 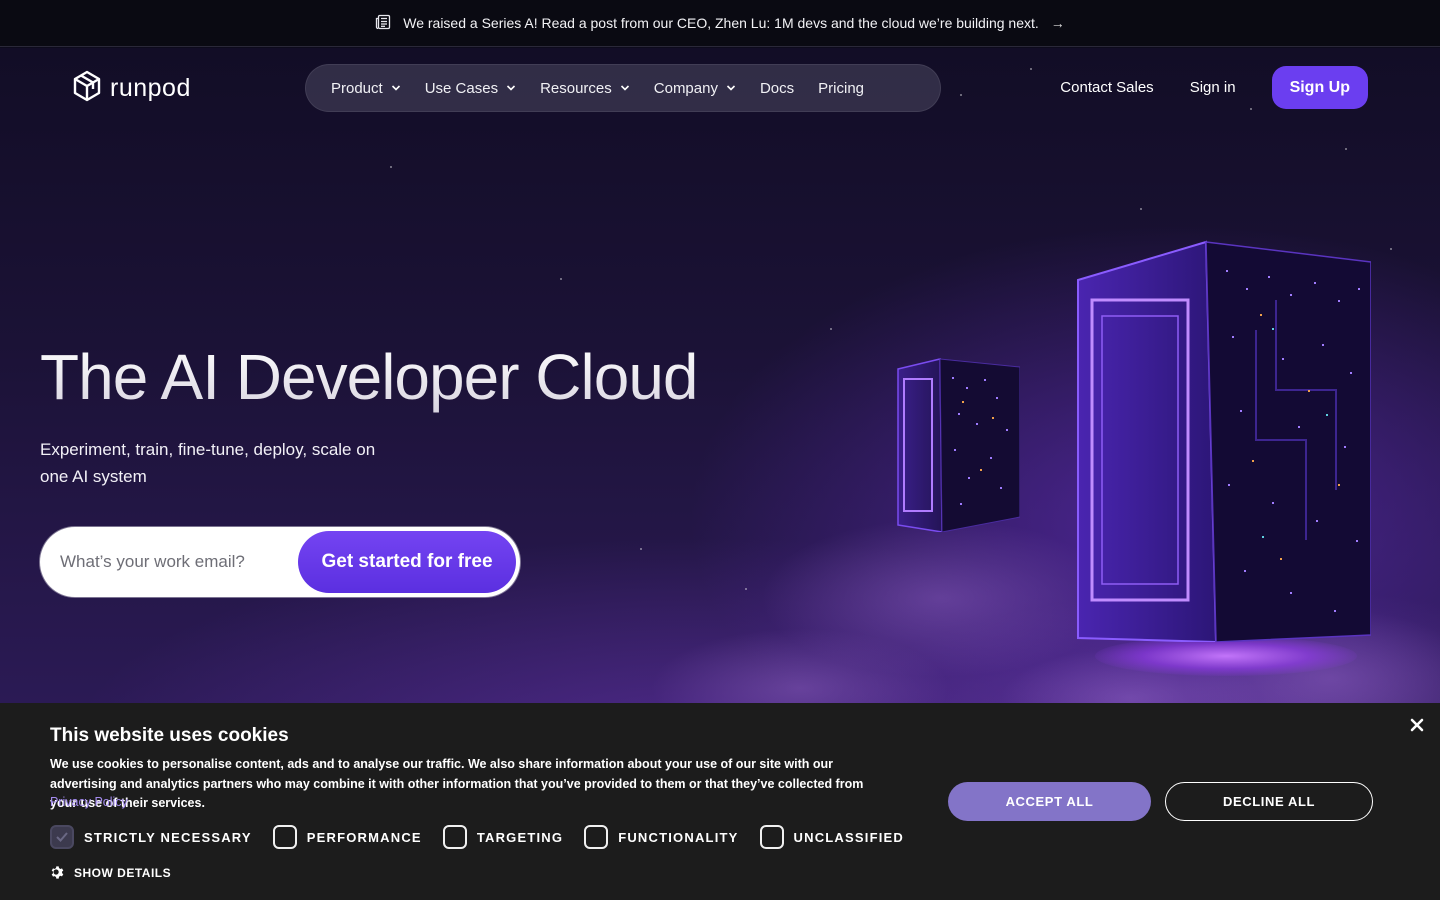 I want to click on large-server-illustration, so click(x=1224, y=441).